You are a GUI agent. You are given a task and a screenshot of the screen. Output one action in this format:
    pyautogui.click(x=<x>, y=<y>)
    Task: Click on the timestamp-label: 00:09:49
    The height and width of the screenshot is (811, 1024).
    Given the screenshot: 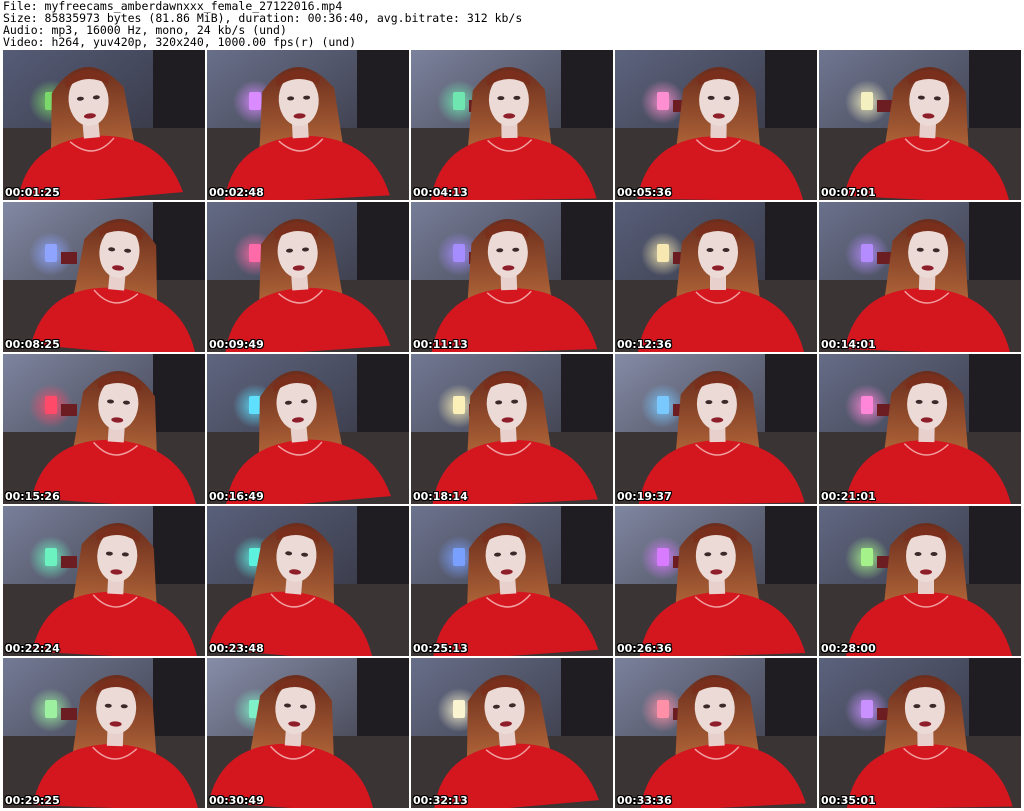 What is the action you would take?
    pyautogui.click(x=236, y=344)
    